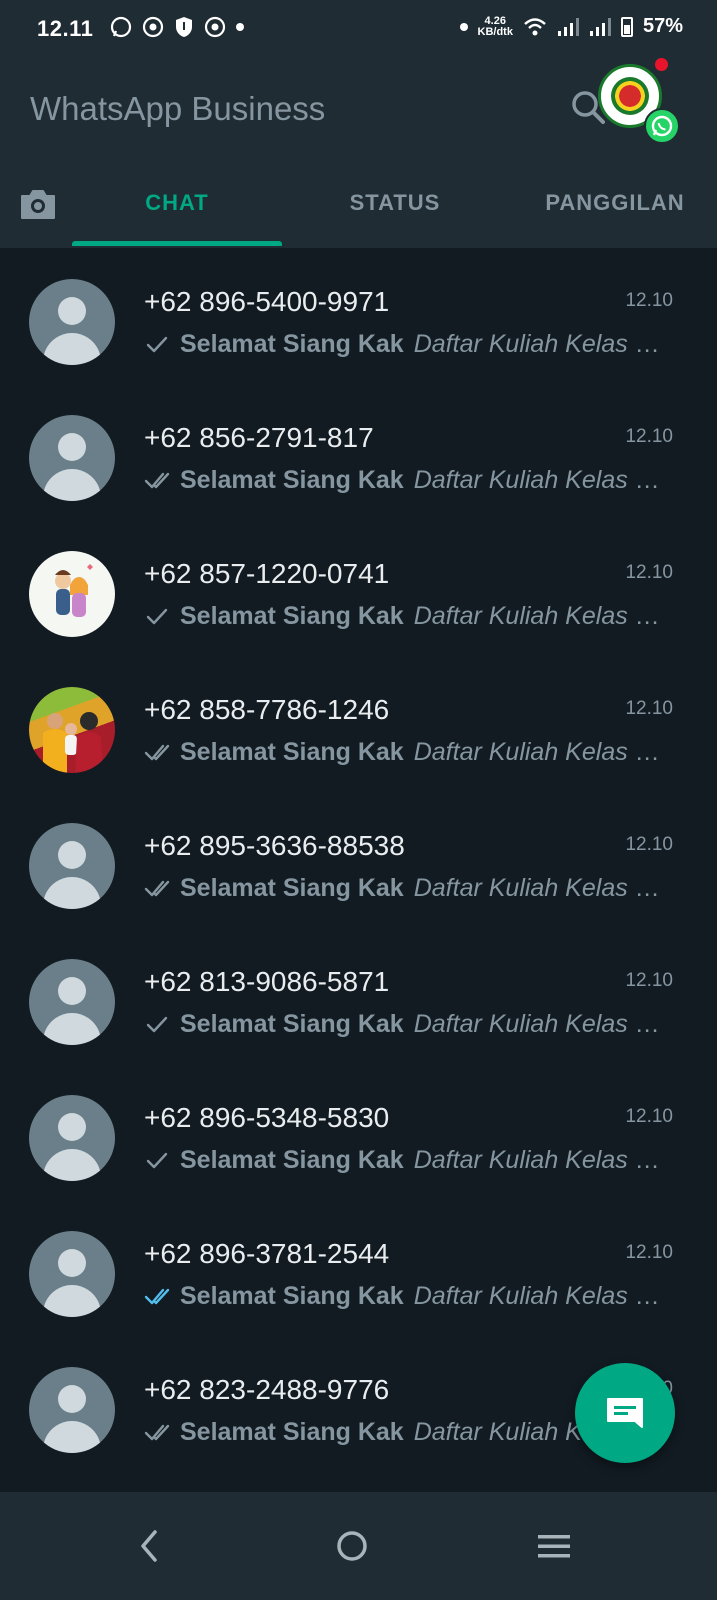 Image resolution: width=717 pixels, height=1600 pixels. What do you see at coordinates (38, 204) in the screenshot?
I see `camera-icon` at bounding box center [38, 204].